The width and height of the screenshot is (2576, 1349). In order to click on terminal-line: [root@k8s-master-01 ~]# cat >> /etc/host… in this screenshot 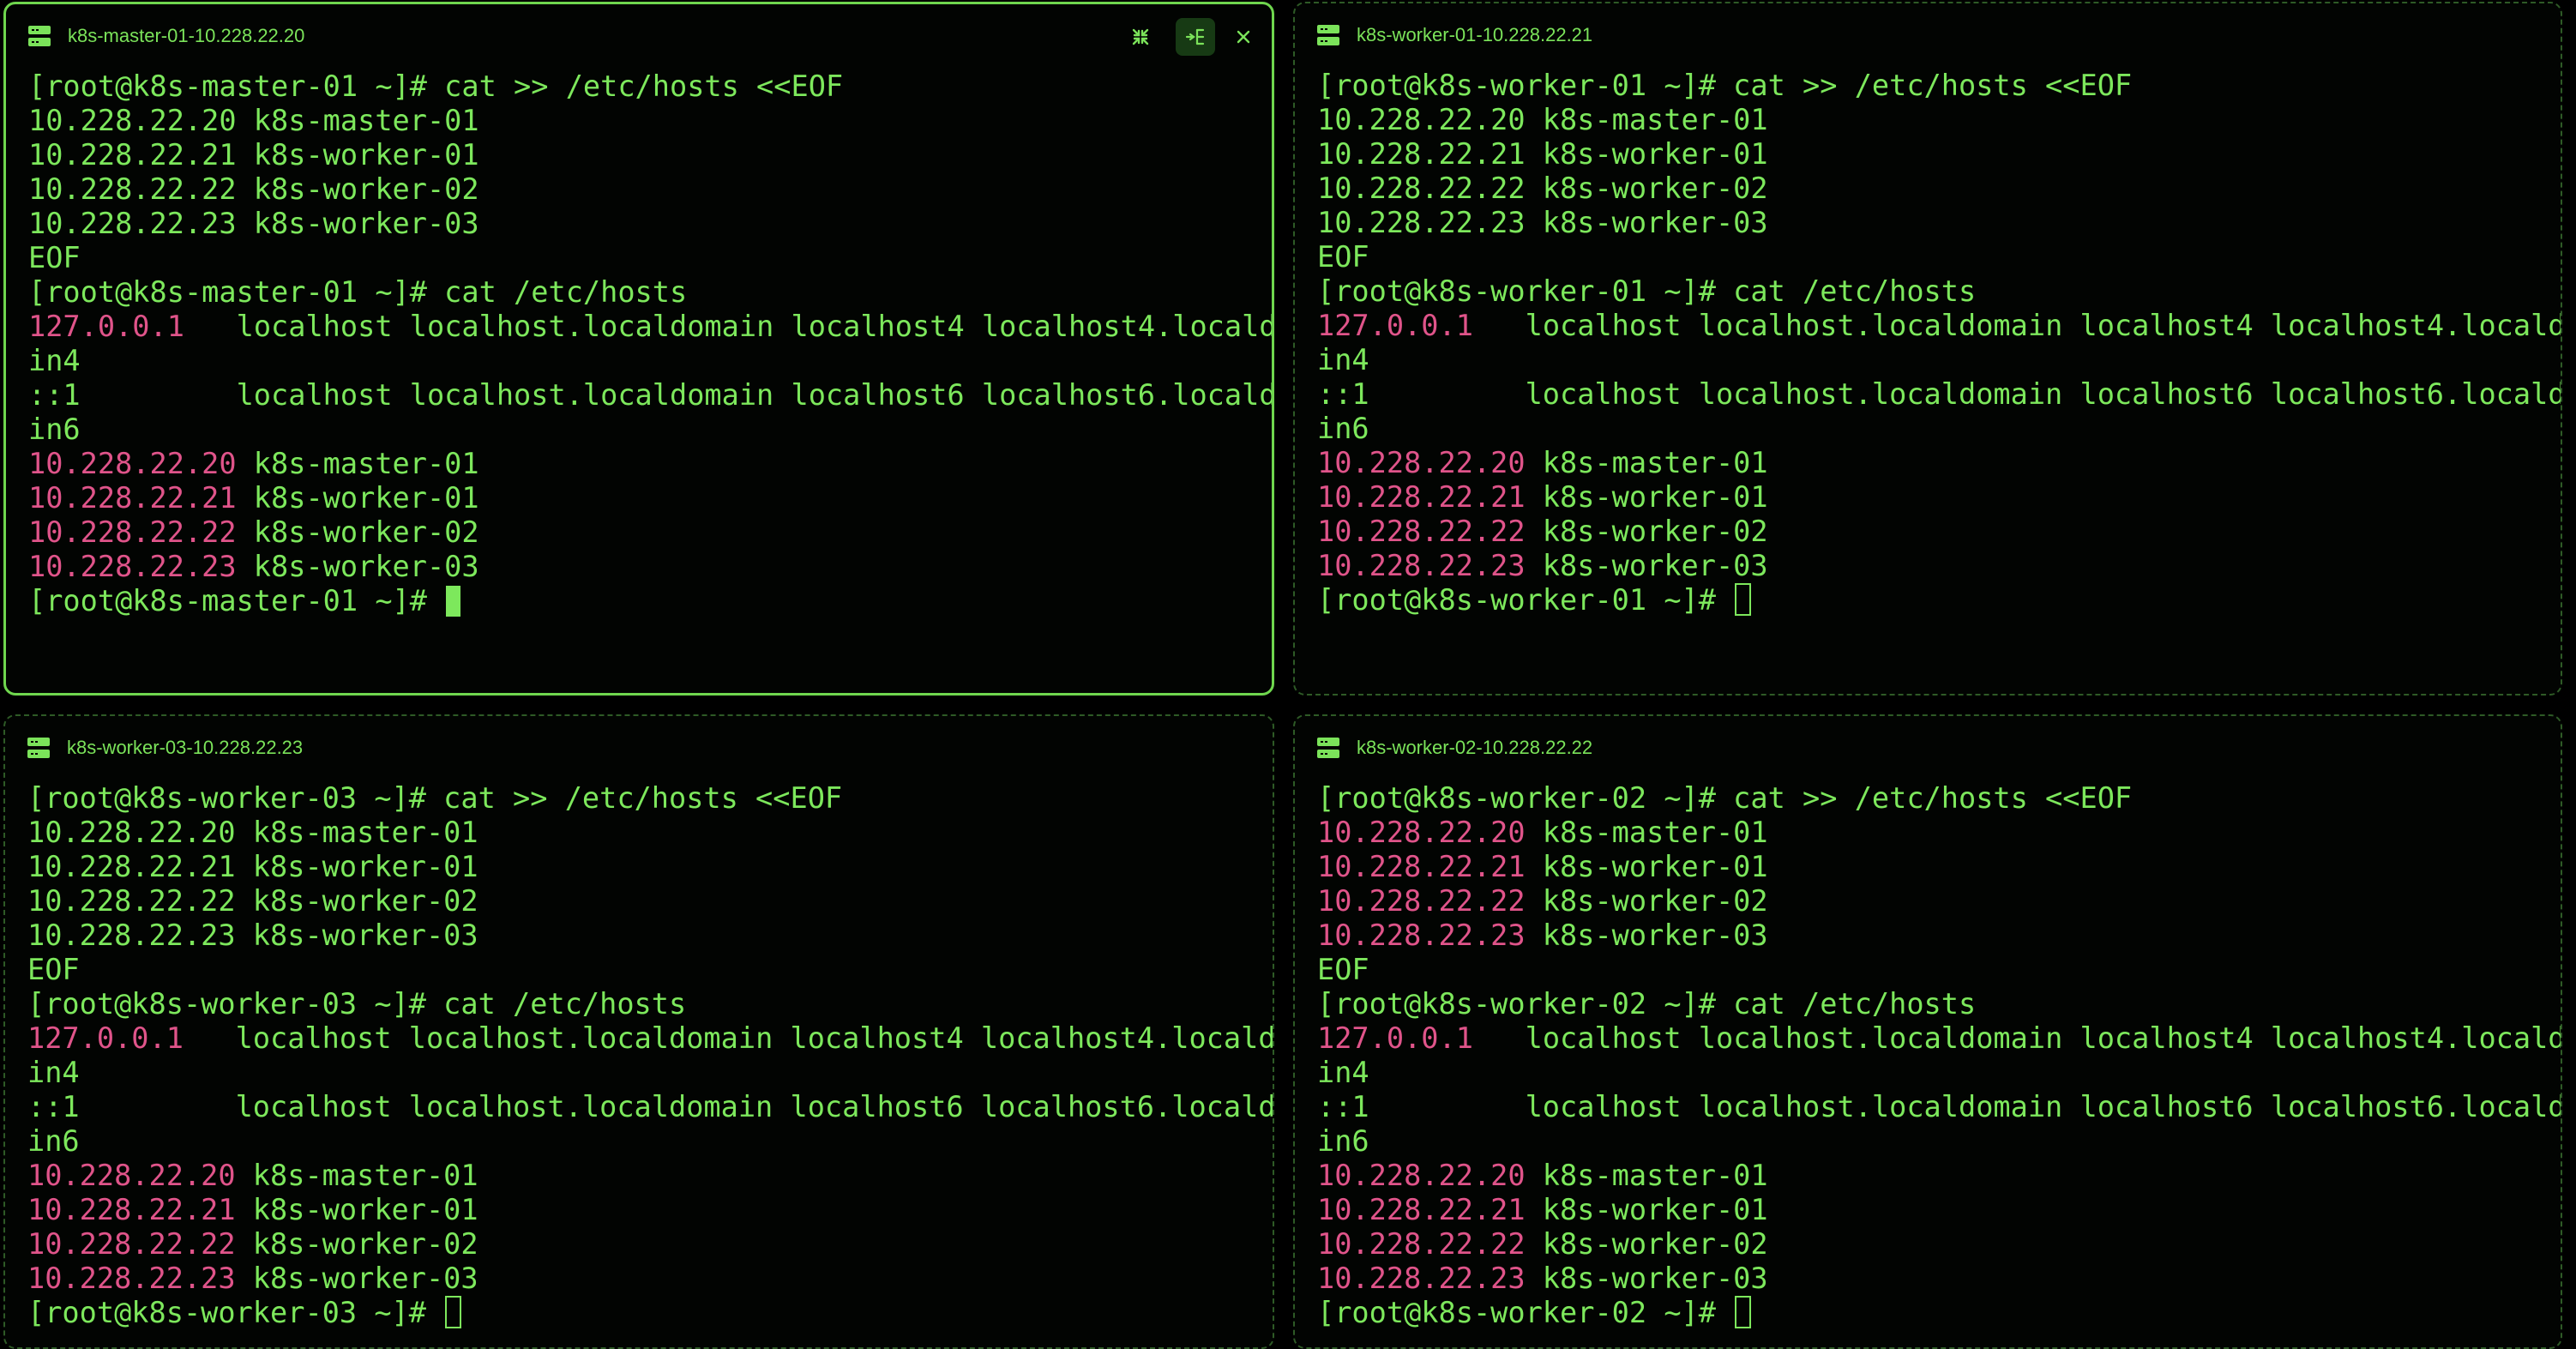, I will do `click(645, 86)`.